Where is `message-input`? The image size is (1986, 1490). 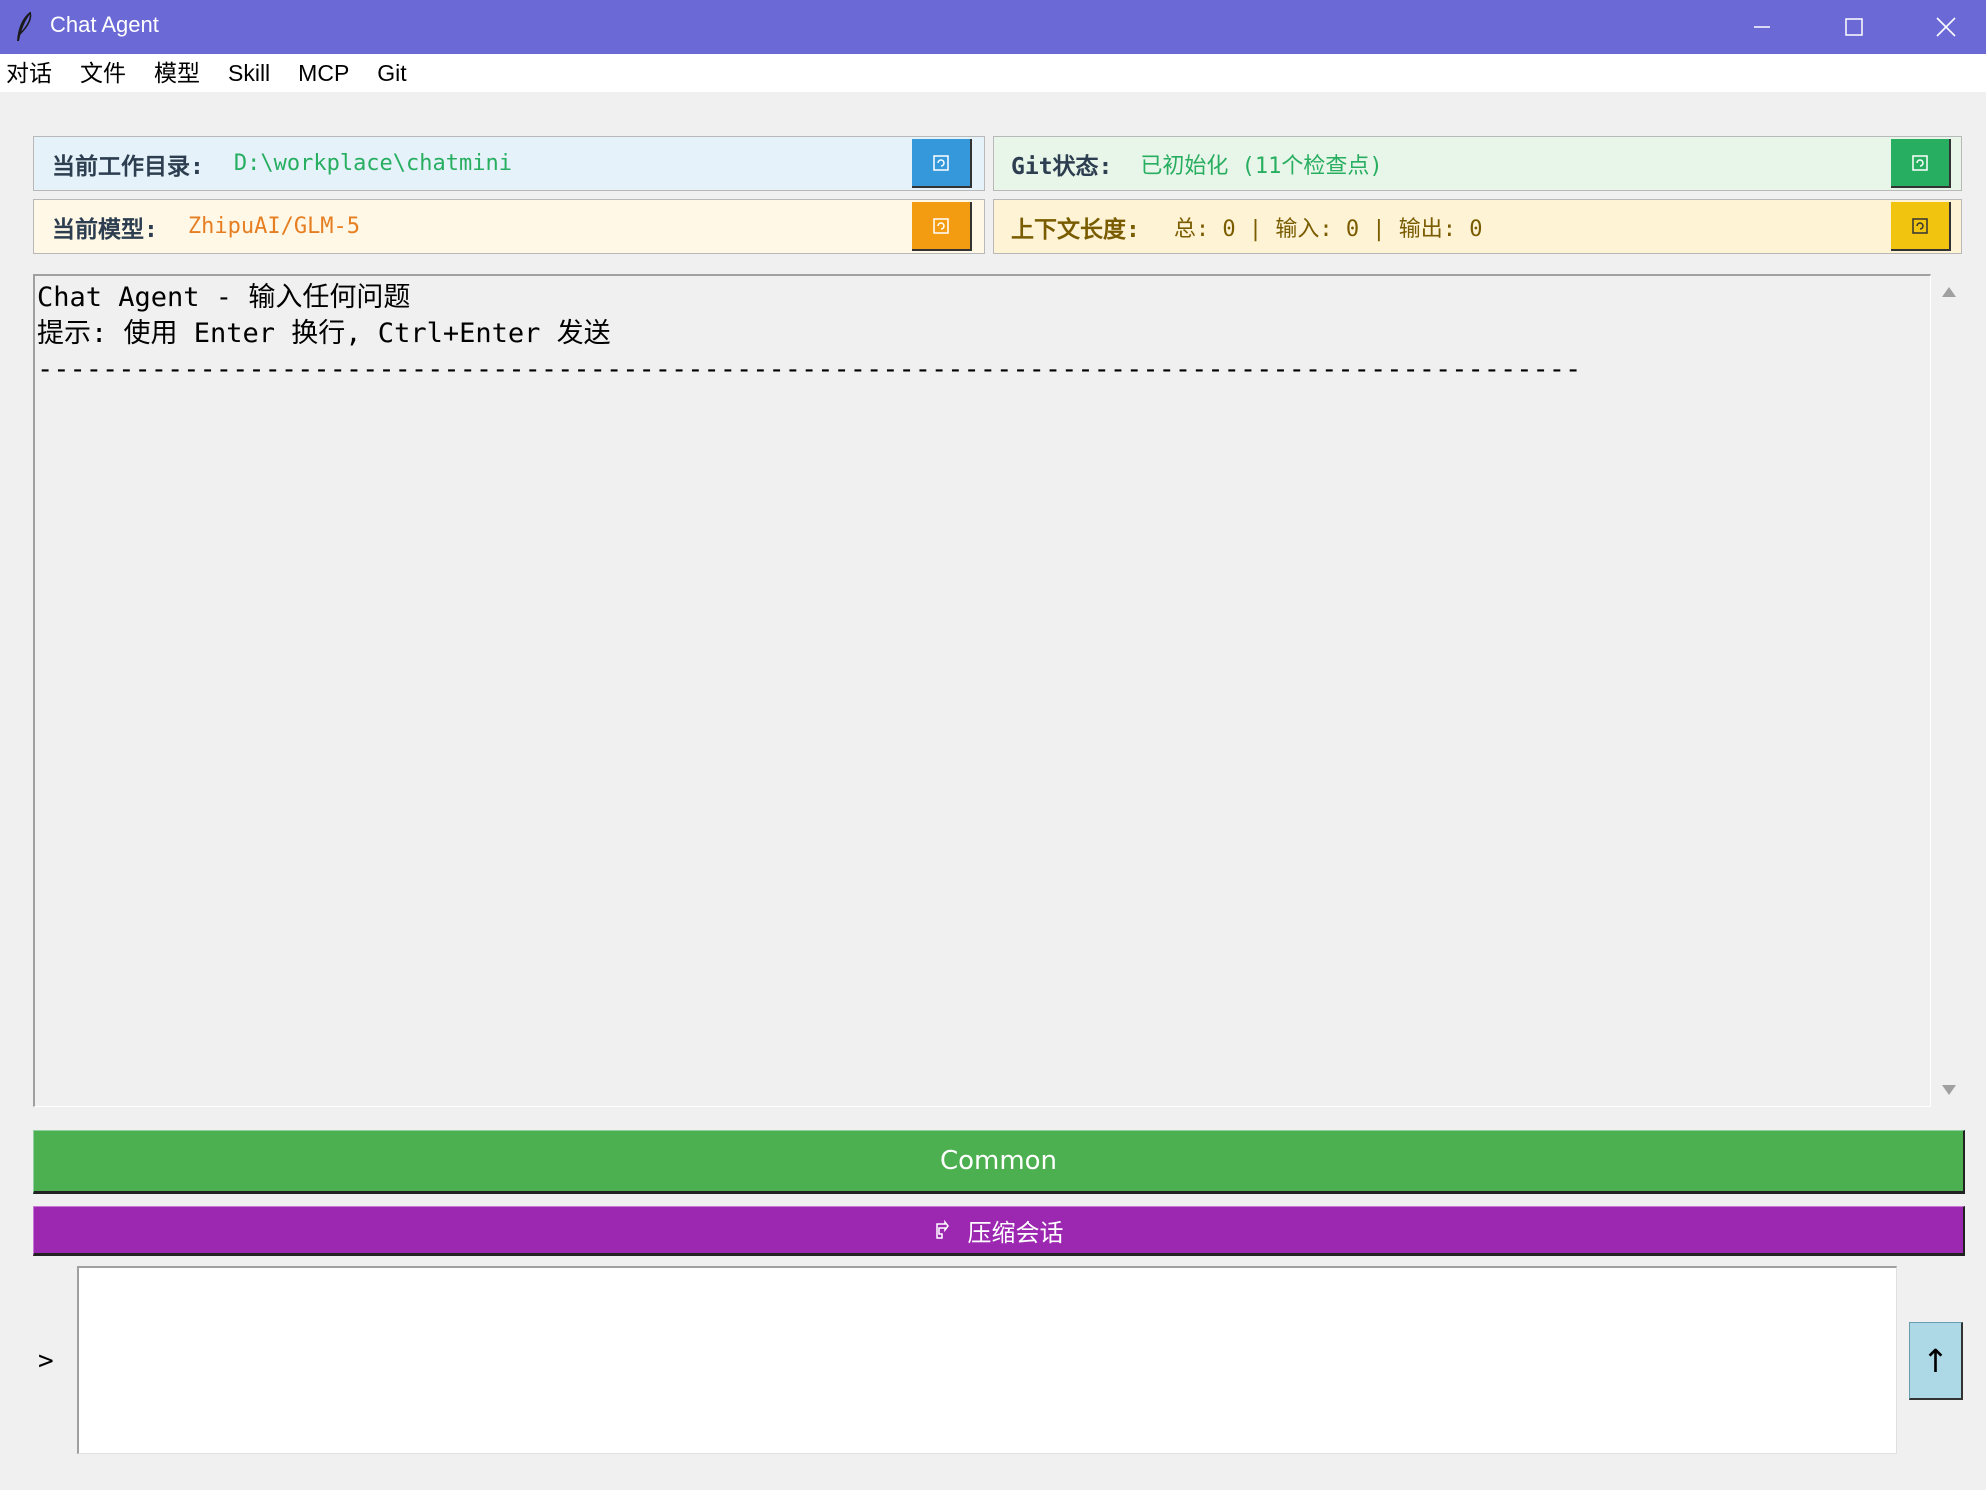 message-input is located at coordinates (987, 1360).